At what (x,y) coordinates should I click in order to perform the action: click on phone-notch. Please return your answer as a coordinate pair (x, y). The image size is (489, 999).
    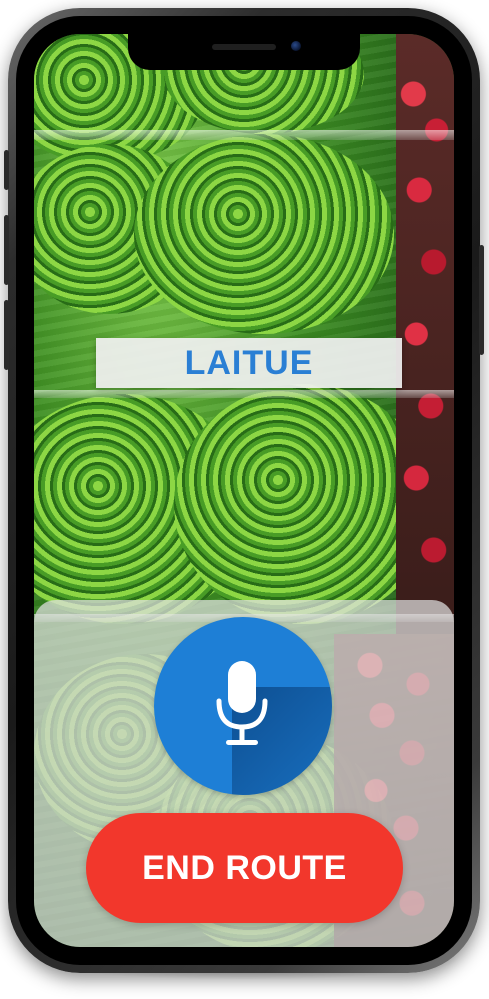
    Looking at the image, I should click on (244, 52).